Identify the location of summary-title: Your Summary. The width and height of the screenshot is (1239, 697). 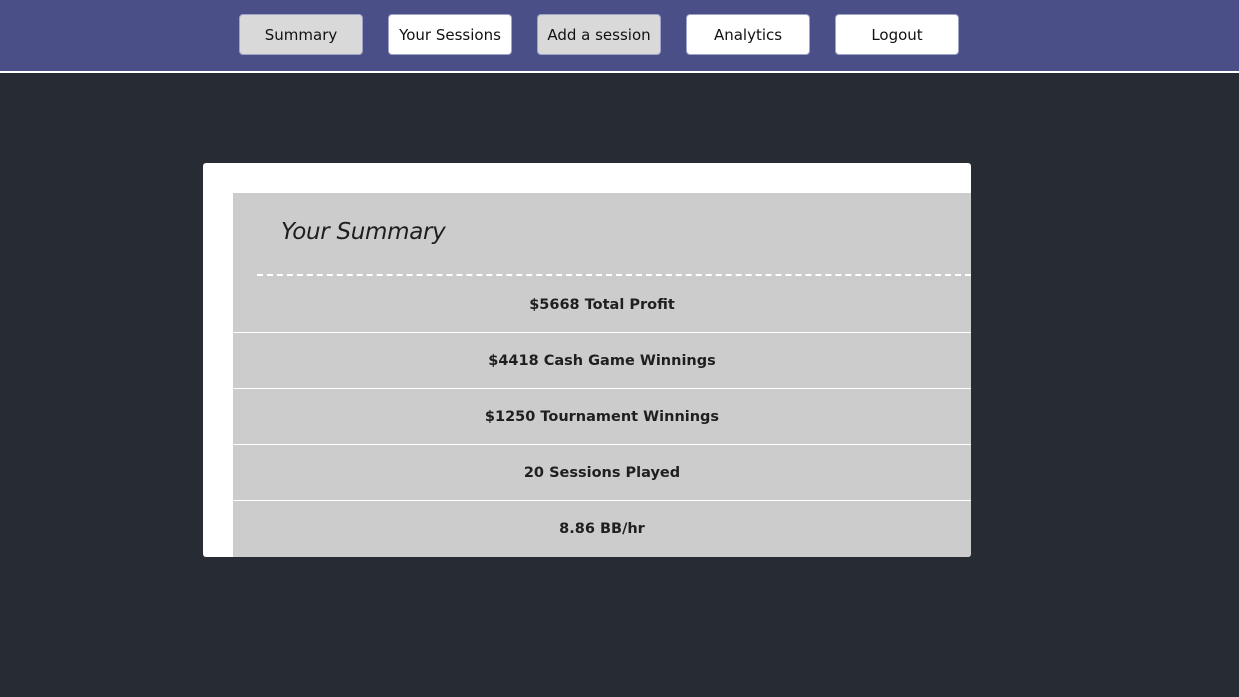
(363, 232).